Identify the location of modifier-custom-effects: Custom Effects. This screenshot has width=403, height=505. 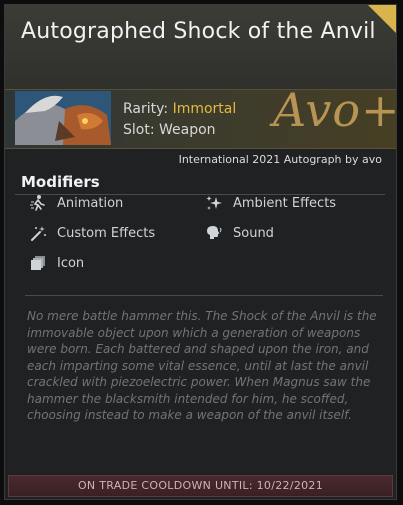
(92, 233).